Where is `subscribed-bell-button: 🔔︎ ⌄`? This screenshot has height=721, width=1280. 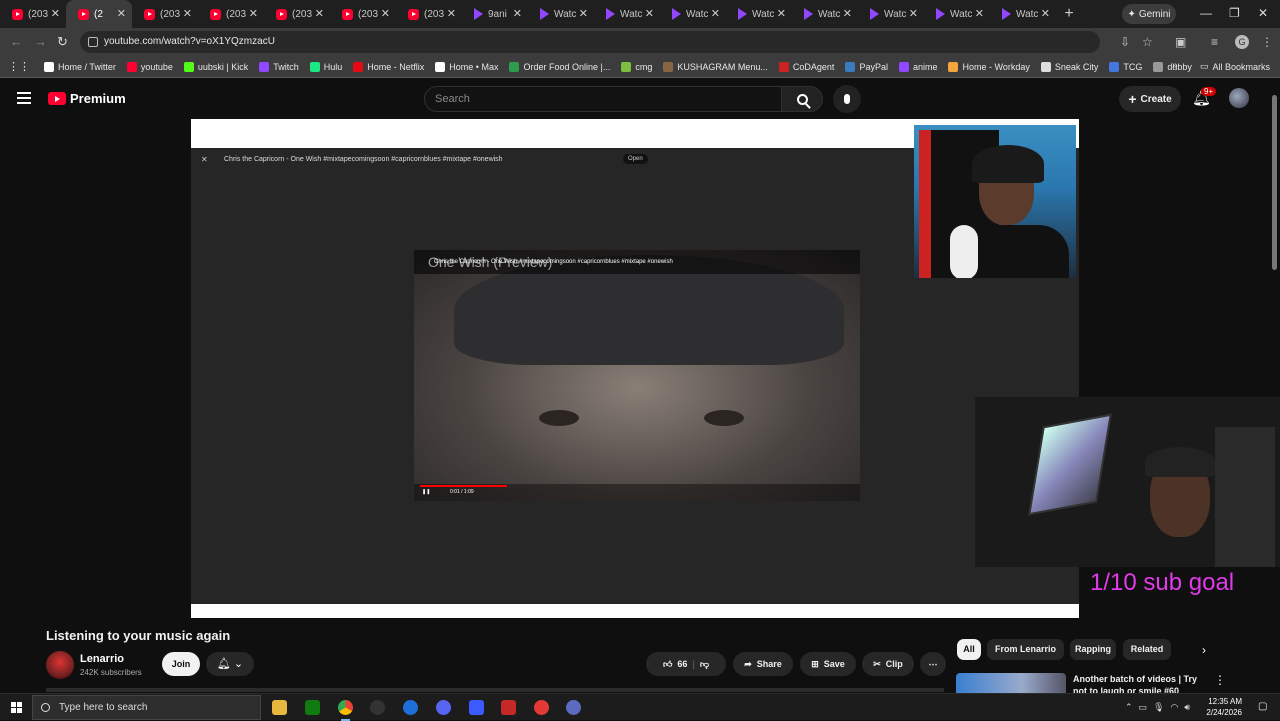
subscribed-bell-button: 🔔︎ ⌄ is located at coordinates (230, 664).